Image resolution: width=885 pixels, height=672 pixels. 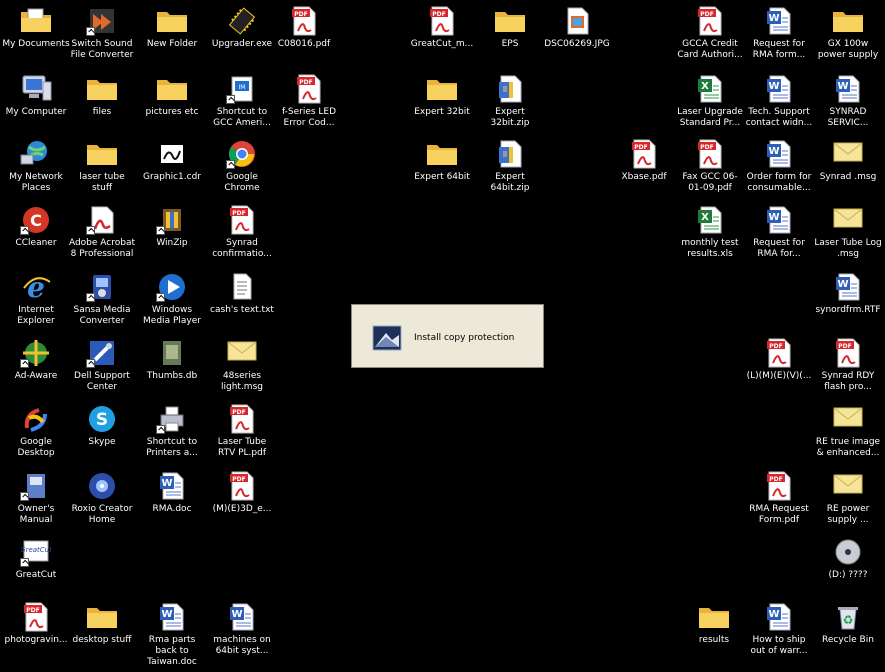 I want to click on desktop-icon: Google Chrome, so click(x=242, y=165).